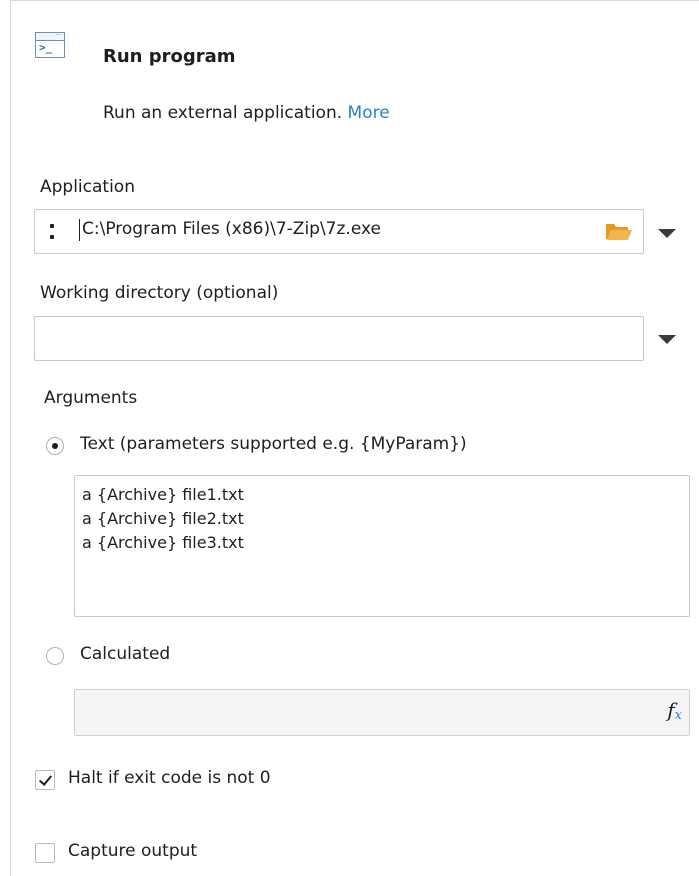 This screenshot has height=876, width=699. Describe the element at coordinates (169, 56) in the screenshot. I see `page-title: Run program` at that location.